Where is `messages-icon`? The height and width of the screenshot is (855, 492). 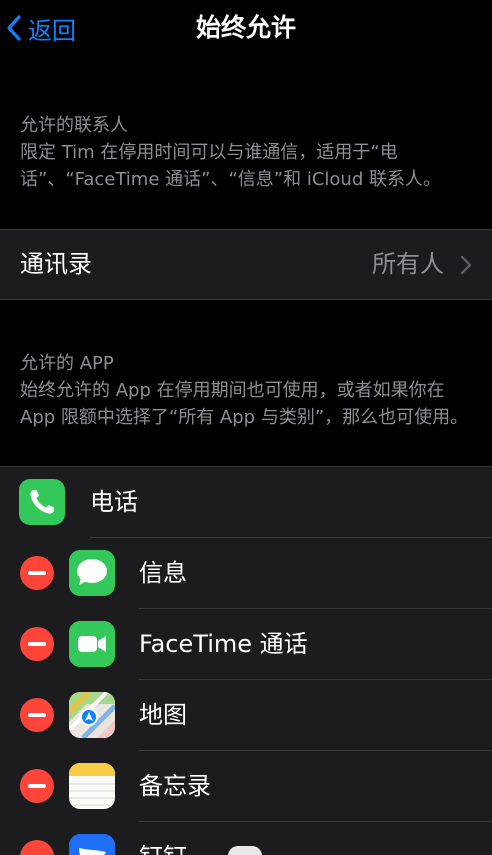 messages-icon is located at coordinates (92, 573).